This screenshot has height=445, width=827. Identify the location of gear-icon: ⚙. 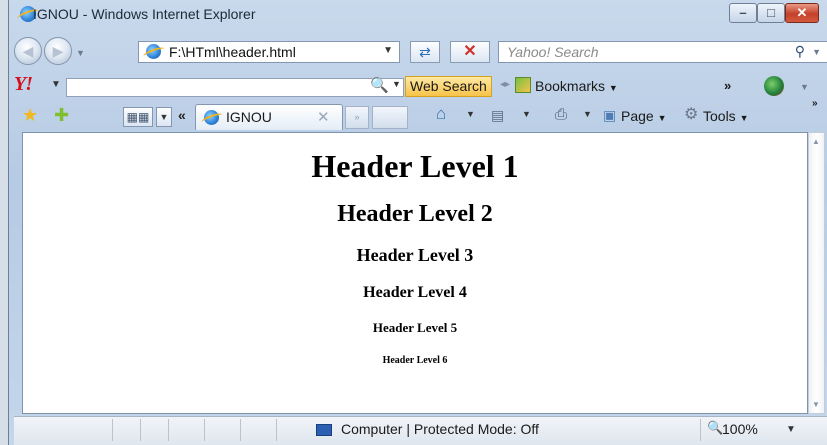
(691, 114).